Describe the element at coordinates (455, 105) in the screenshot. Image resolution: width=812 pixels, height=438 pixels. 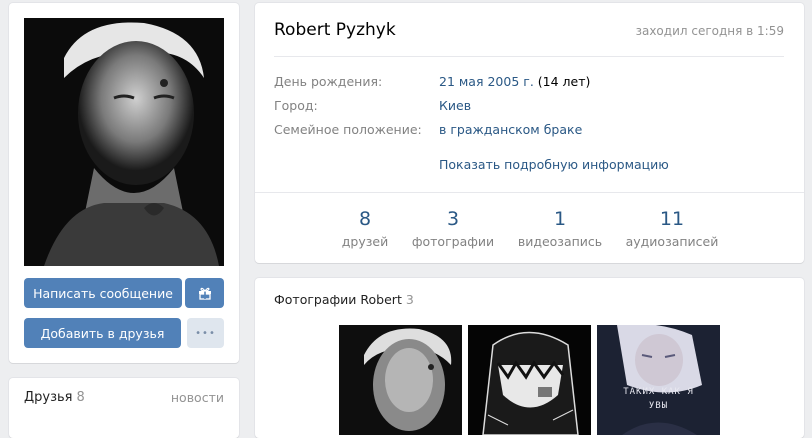
I see `city-link: Киев` at that location.